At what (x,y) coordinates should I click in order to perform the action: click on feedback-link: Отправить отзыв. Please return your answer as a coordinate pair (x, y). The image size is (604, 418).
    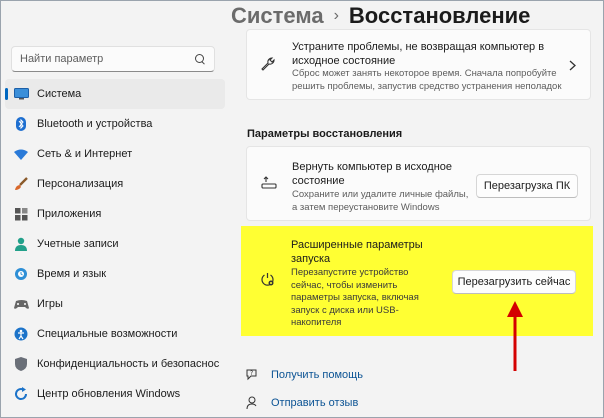
    Looking at the image, I should click on (304, 403).